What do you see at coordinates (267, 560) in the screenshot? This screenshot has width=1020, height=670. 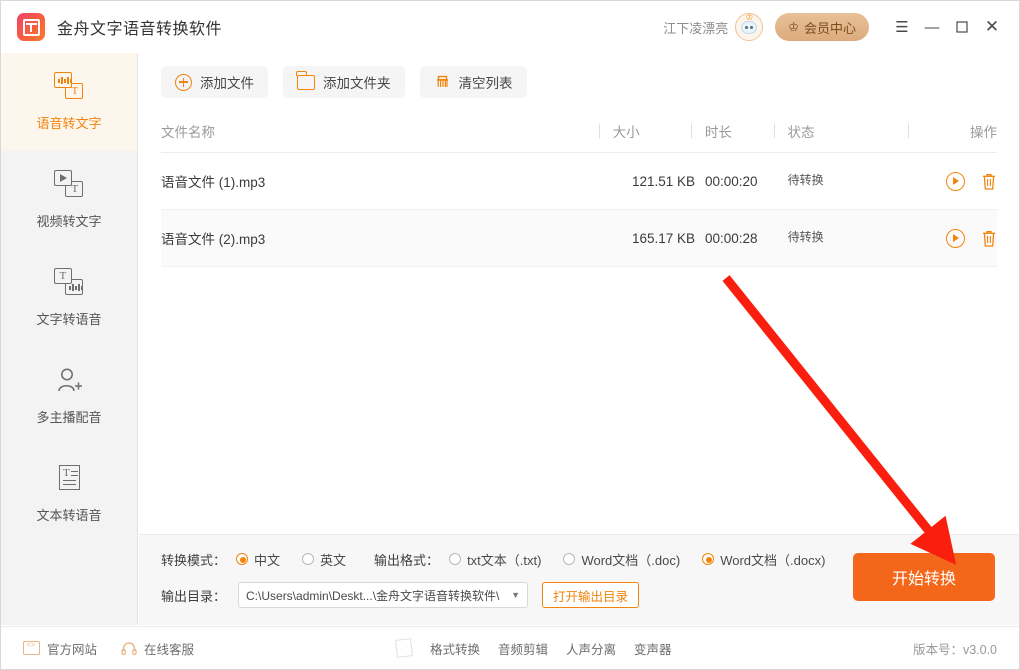 I see `radio-label: 中文` at bounding box center [267, 560].